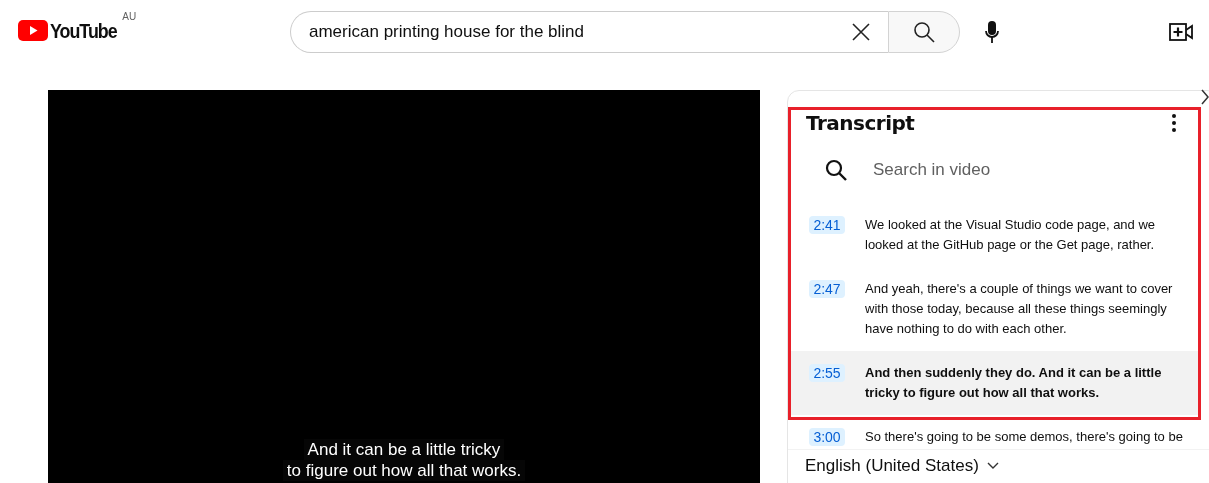  Describe the element at coordinates (1205, 97) in the screenshot. I see `chevron-icon` at that location.